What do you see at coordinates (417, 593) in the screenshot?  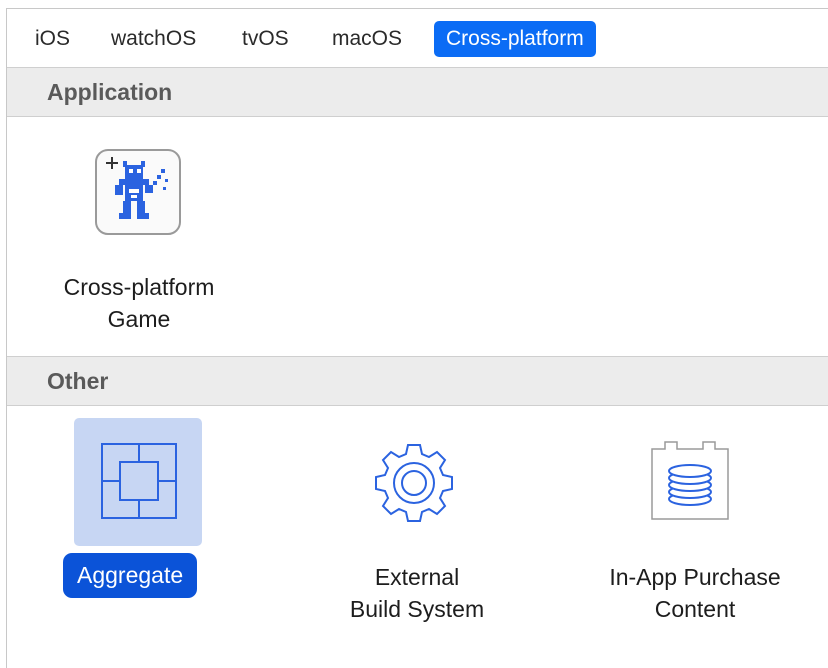 I see `template-label: External Build System` at bounding box center [417, 593].